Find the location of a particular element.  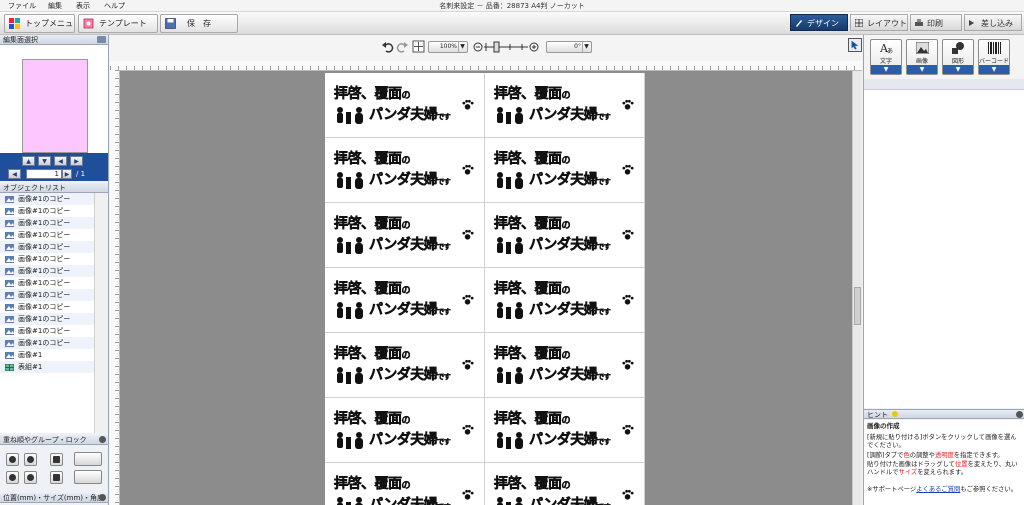

step-merge: 差し込み is located at coordinates (993, 22).